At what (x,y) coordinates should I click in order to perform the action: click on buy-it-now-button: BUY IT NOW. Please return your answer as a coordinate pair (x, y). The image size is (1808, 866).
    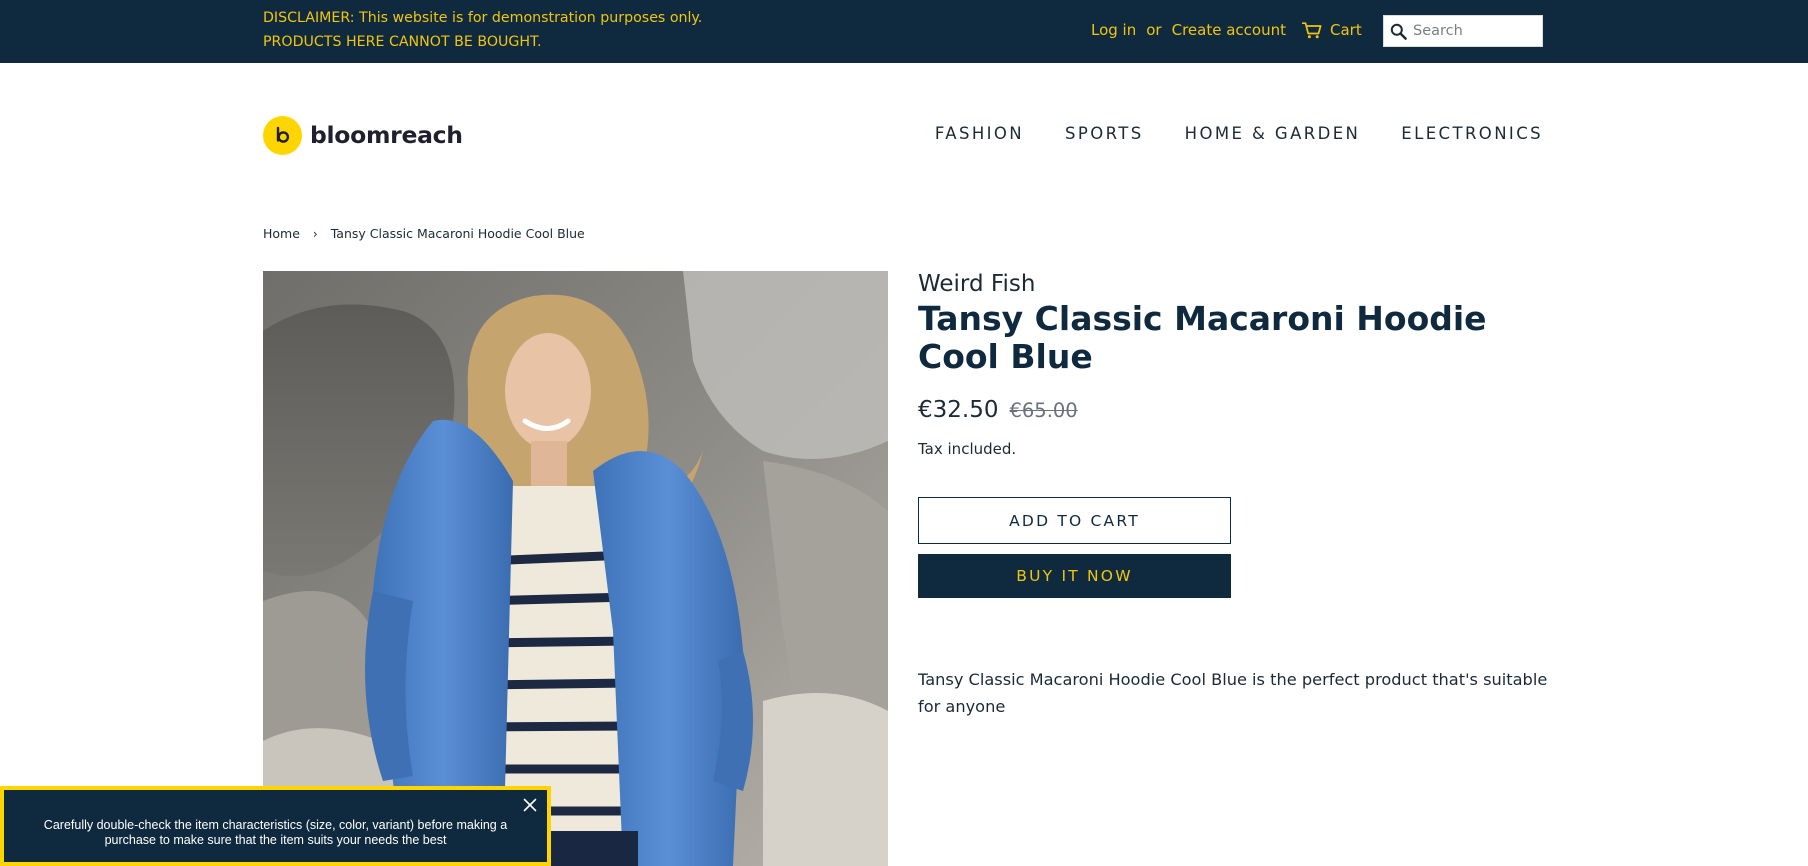
    Looking at the image, I should click on (1074, 576).